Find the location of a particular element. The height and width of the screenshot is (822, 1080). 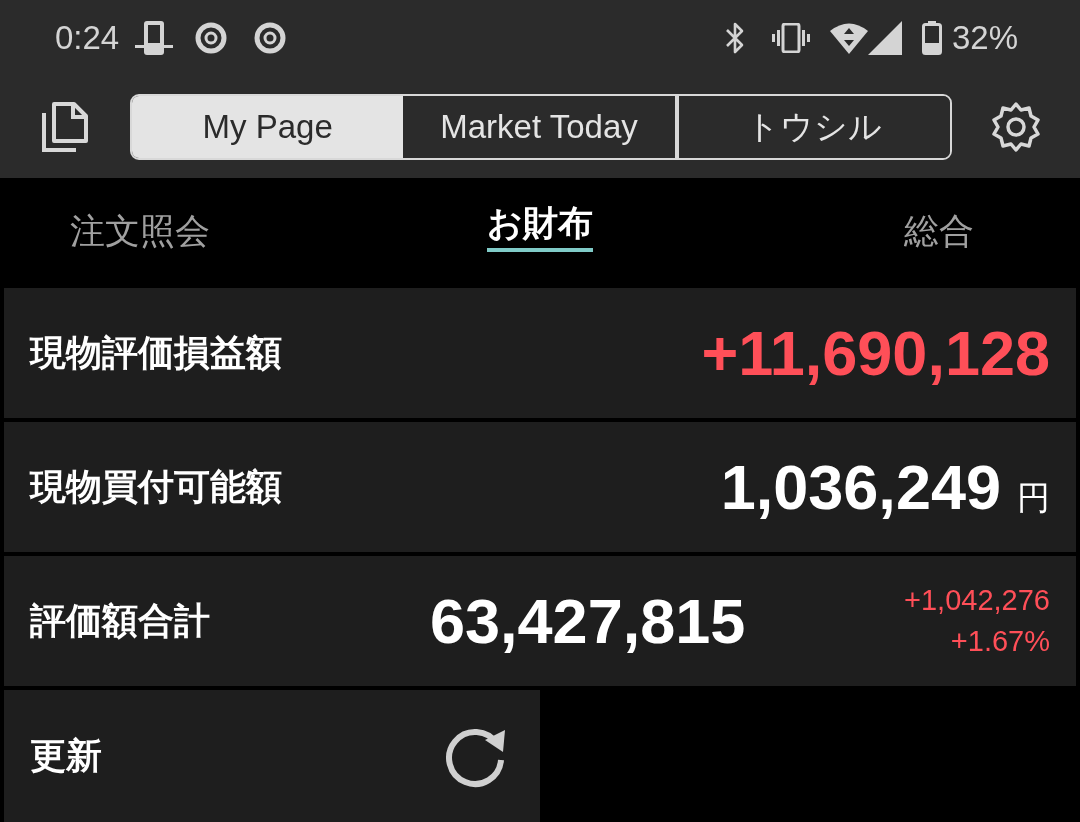

status-time: 0:24 is located at coordinates (87, 38).